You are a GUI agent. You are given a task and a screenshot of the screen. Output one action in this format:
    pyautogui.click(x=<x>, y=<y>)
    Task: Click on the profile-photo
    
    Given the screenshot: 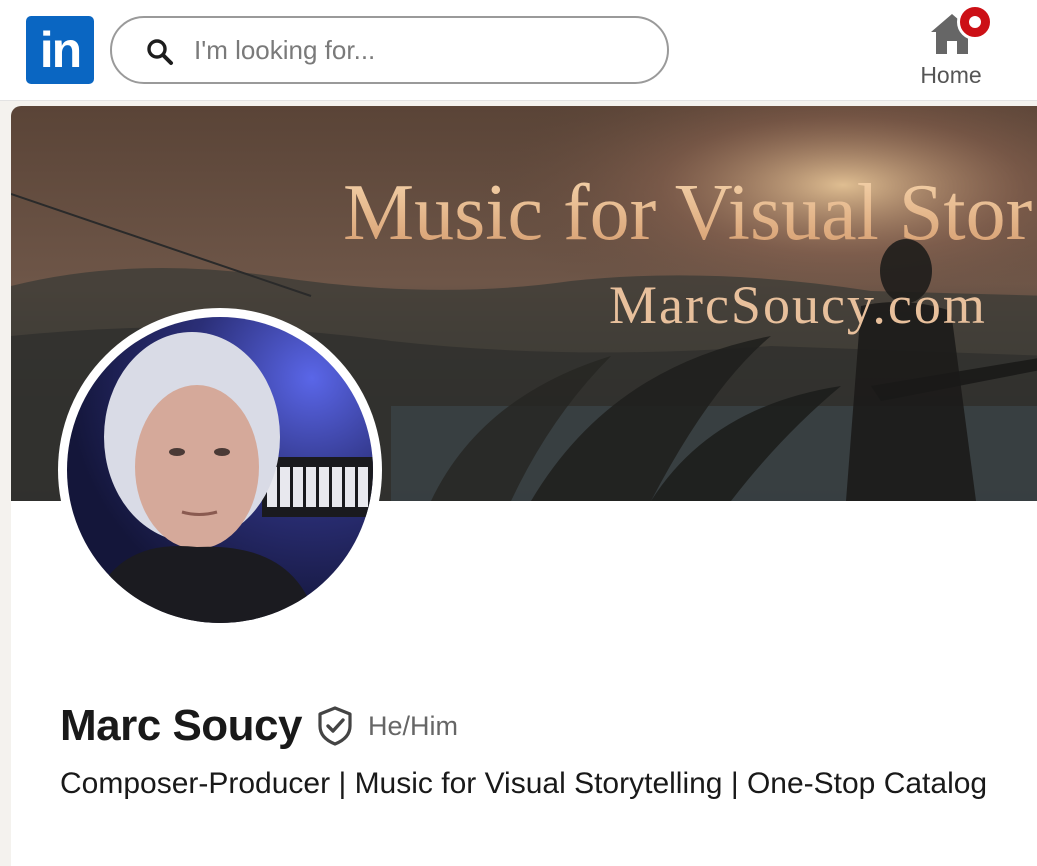 What is the action you would take?
    pyautogui.click(x=220, y=470)
    